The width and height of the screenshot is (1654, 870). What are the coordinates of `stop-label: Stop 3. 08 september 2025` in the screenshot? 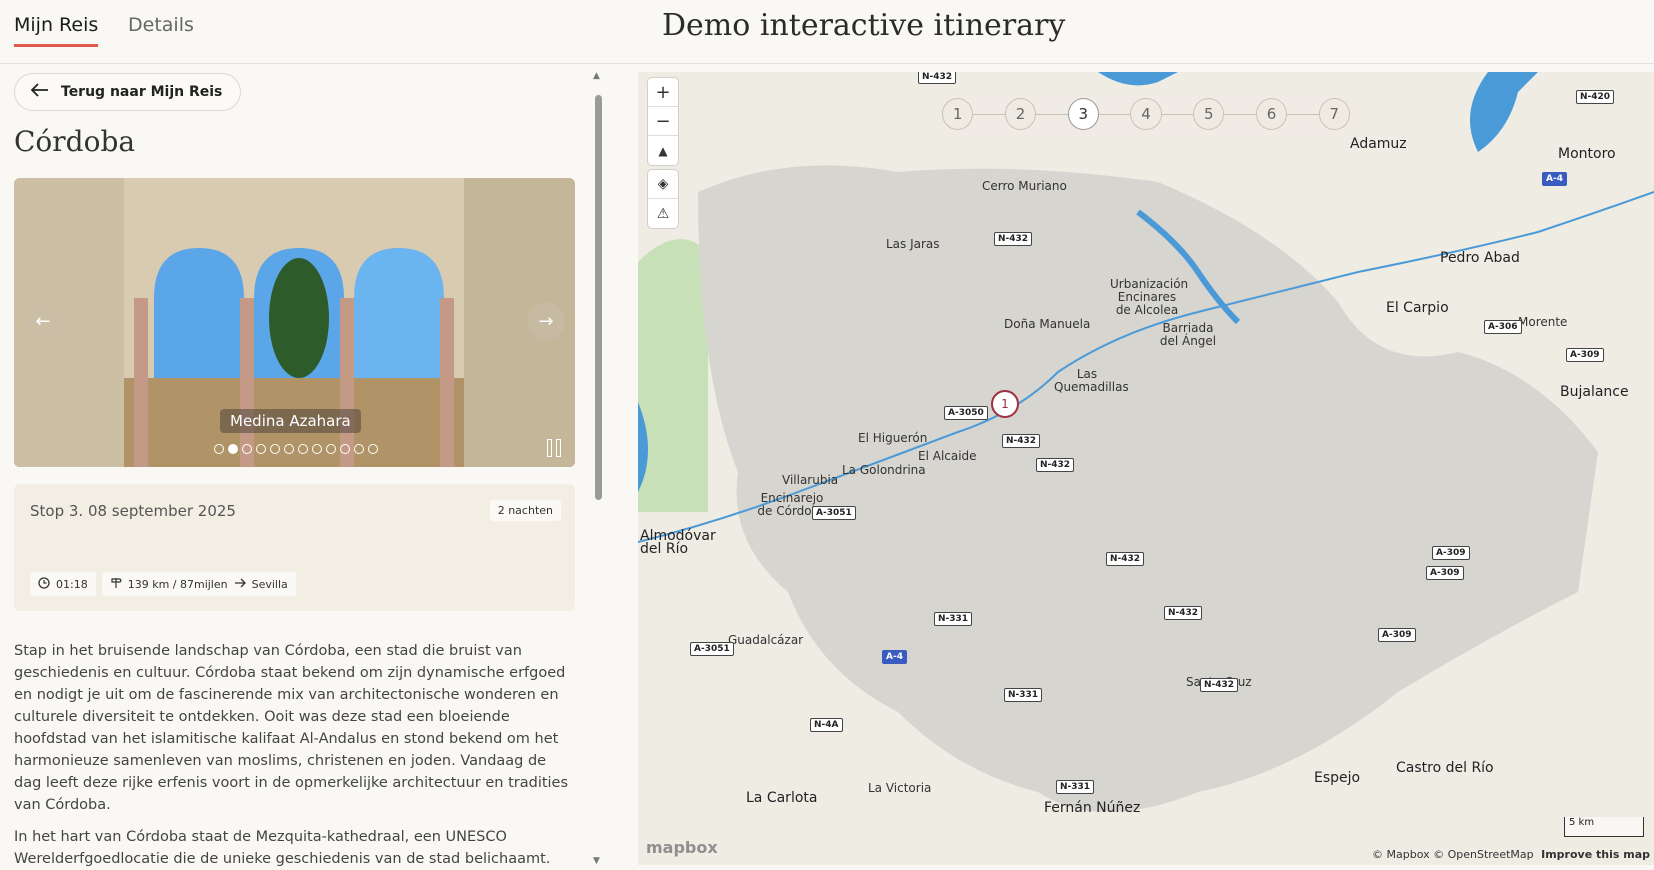 It's located at (133, 511).